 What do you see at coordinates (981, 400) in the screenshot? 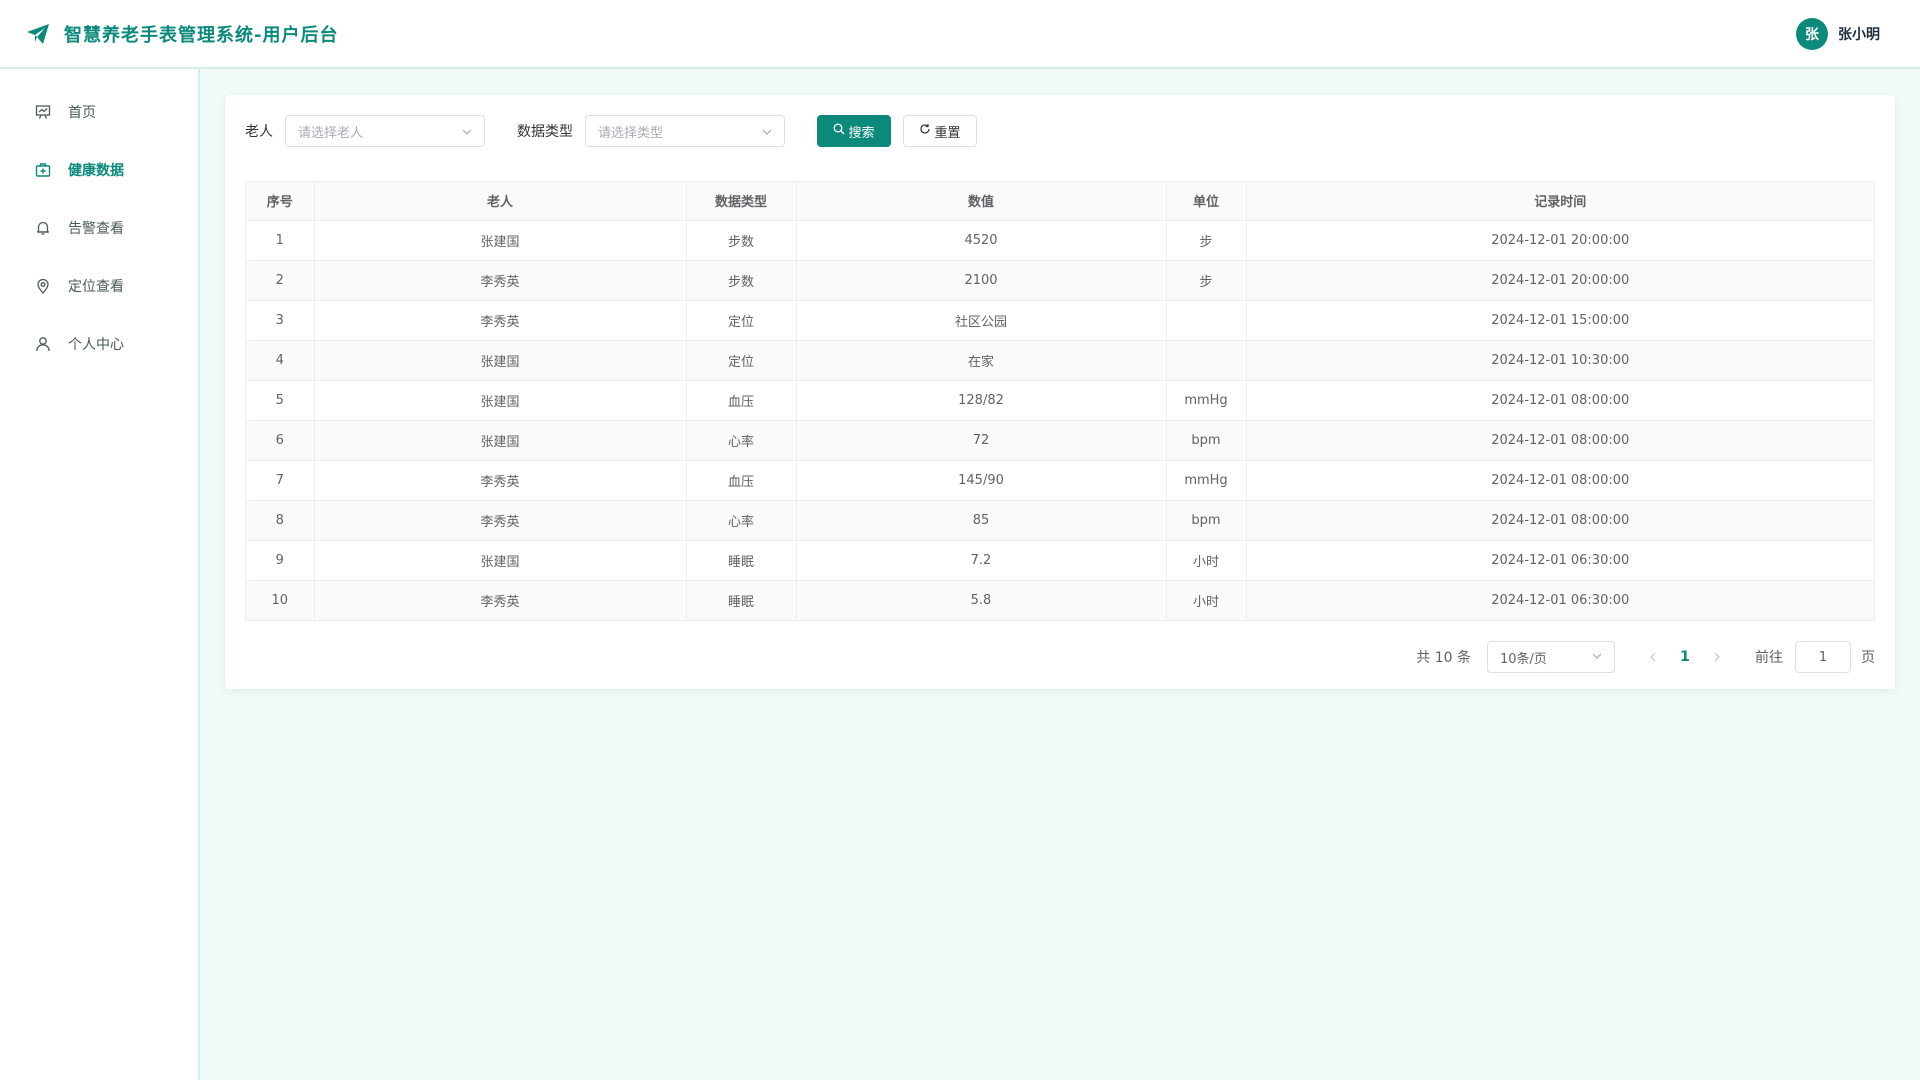
I see `cell-value: 128/82` at bounding box center [981, 400].